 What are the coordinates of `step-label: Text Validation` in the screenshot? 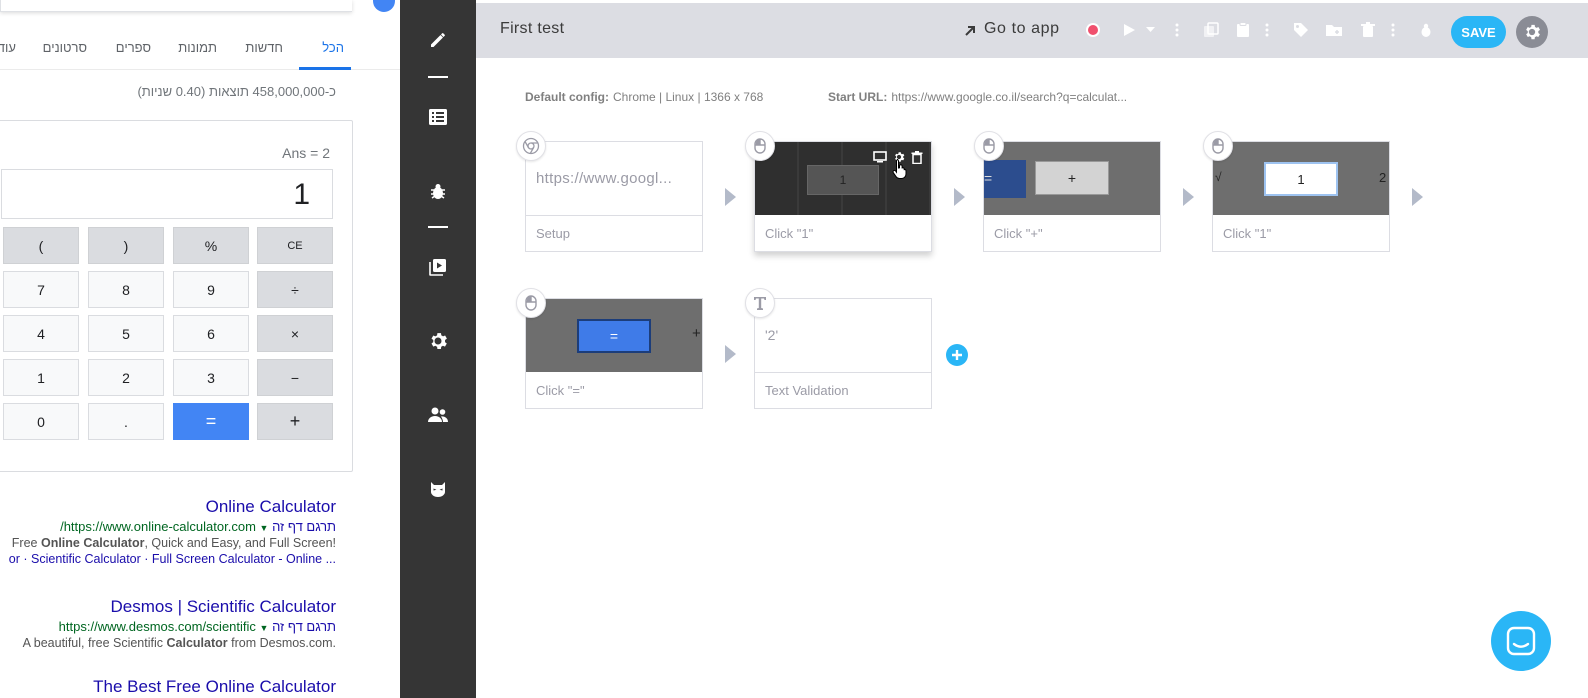 It's located at (807, 390).